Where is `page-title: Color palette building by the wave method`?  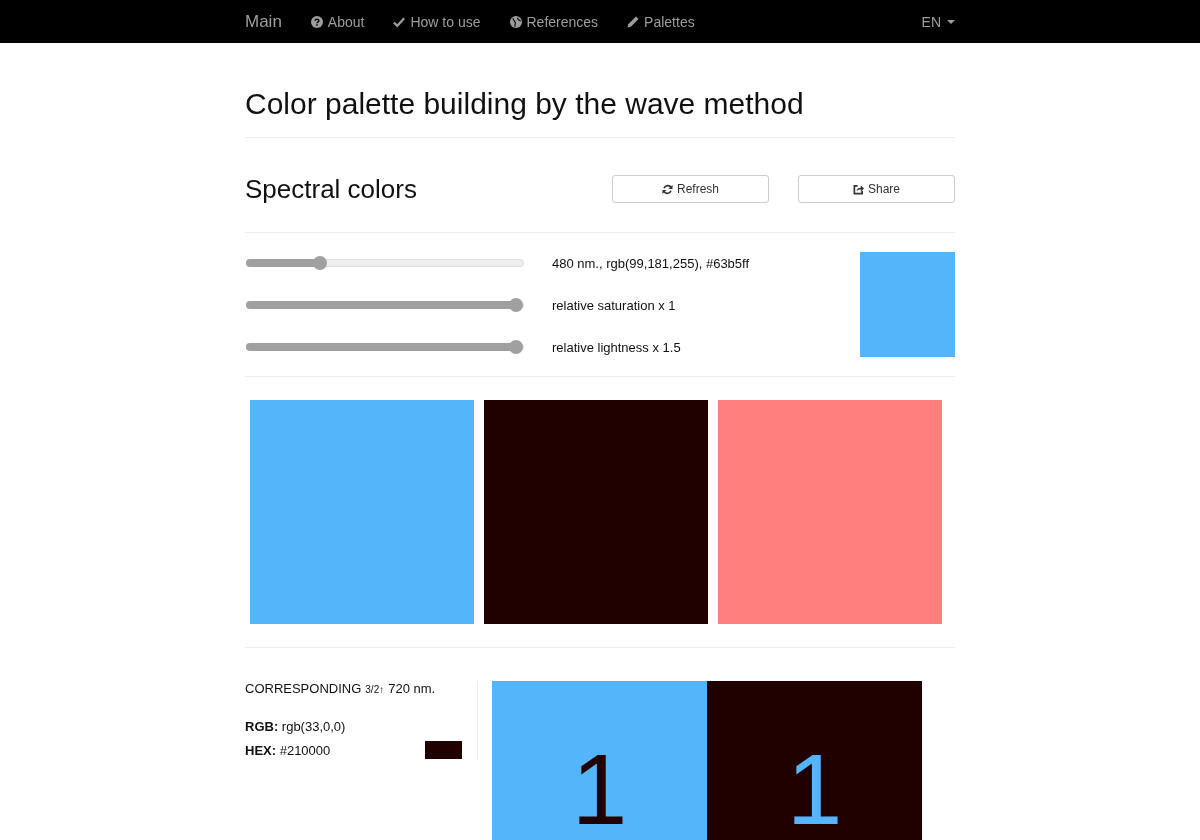 page-title: Color palette building by the wave method is located at coordinates (525, 103).